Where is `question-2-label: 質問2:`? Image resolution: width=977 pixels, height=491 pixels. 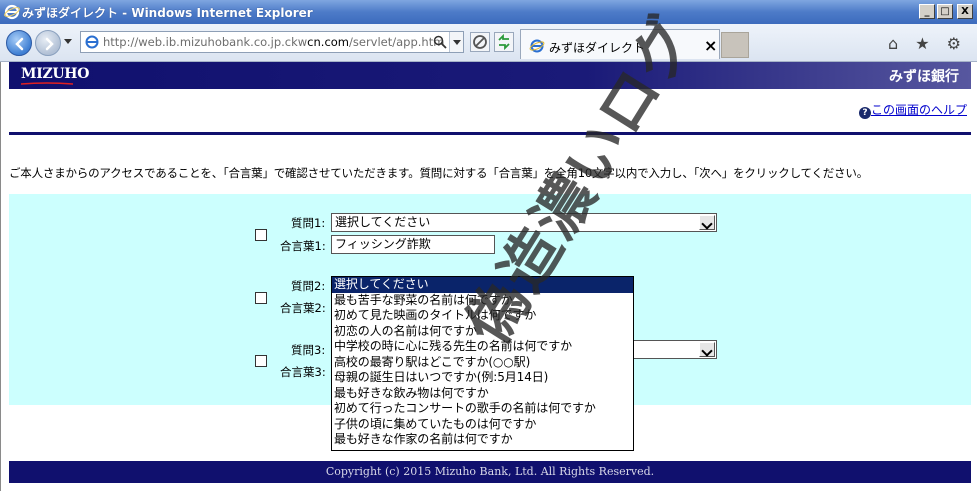 question-2-label: 質問2: is located at coordinates (308, 286).